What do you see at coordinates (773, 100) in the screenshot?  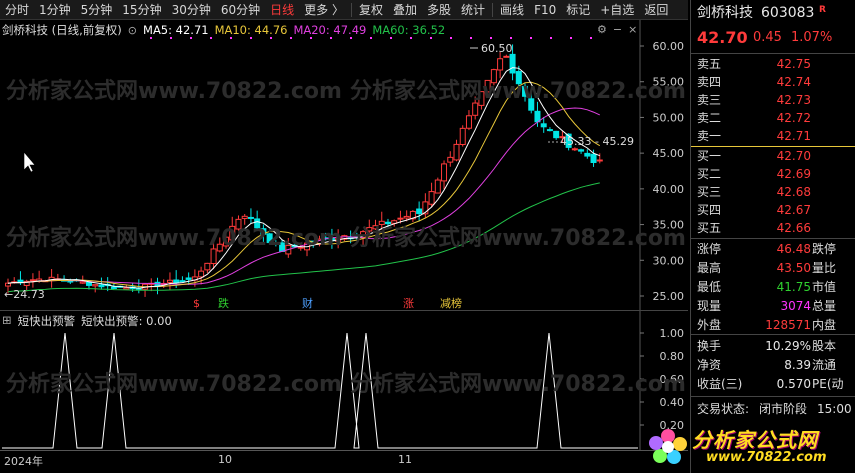 I see `ask-row: 卖三 42.73` at bounding box center [773, 100].